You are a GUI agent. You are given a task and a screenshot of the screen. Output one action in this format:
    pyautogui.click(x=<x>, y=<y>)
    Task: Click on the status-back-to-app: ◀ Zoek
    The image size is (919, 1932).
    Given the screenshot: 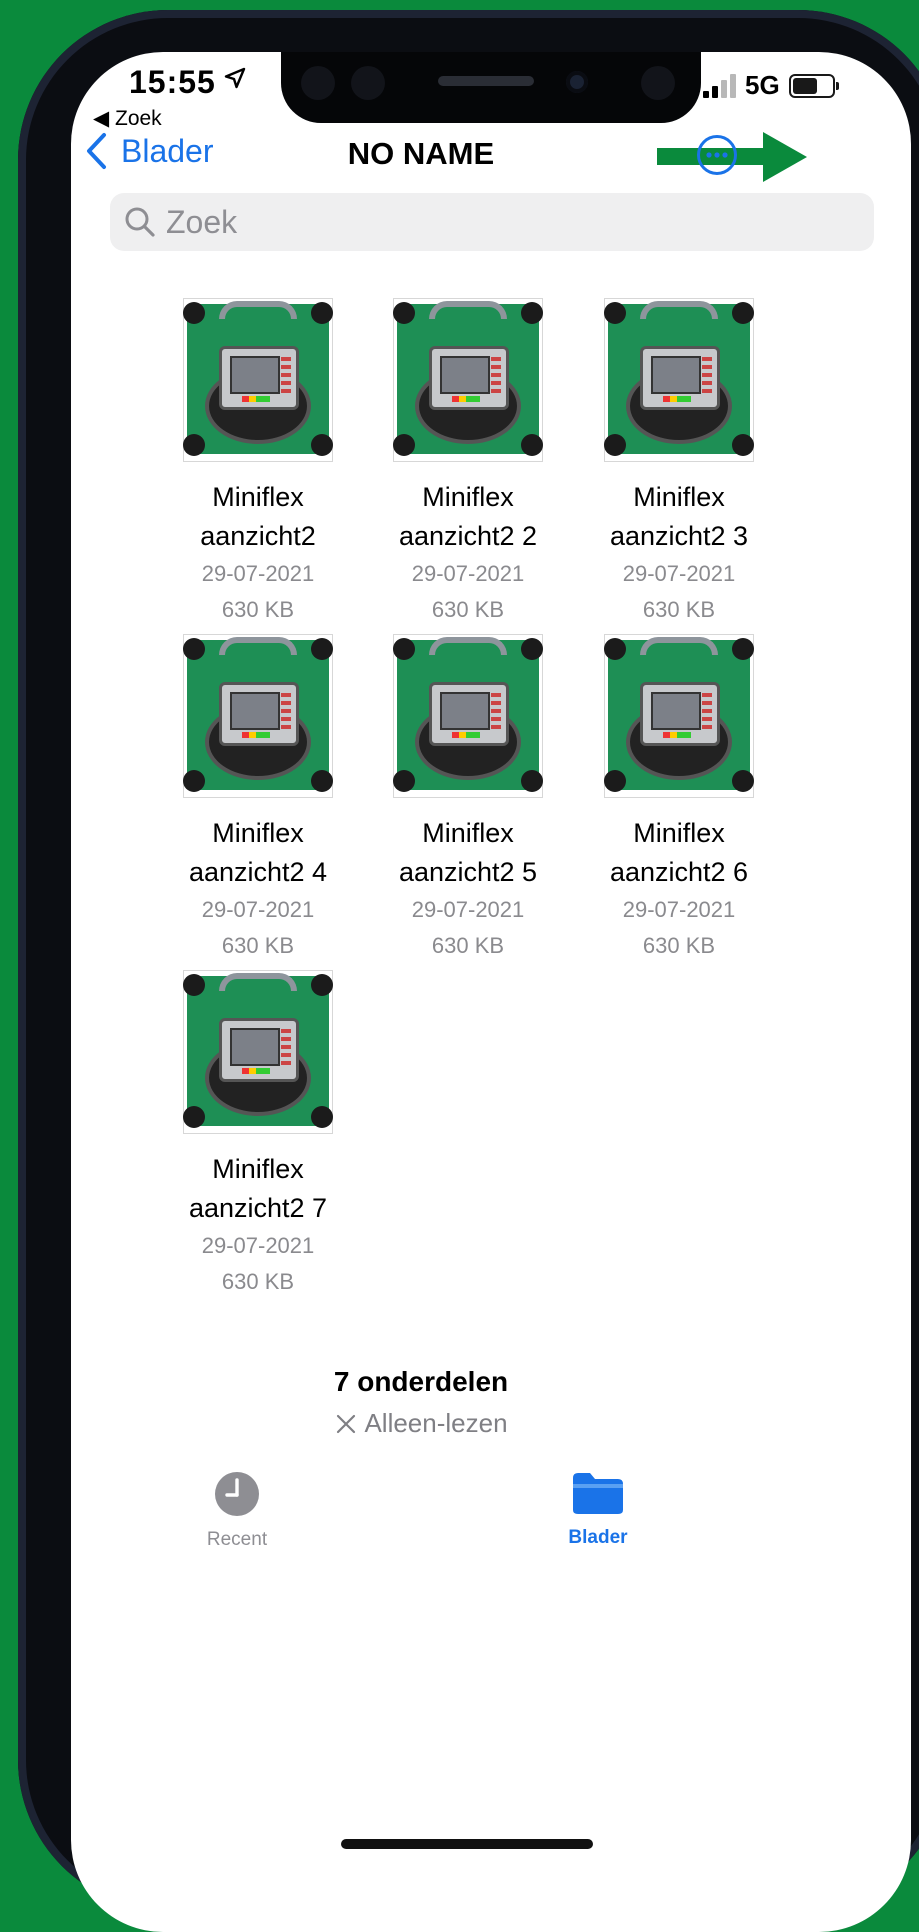 What is the action you would take?
    pyautogui.click(x=127, y=118)
    